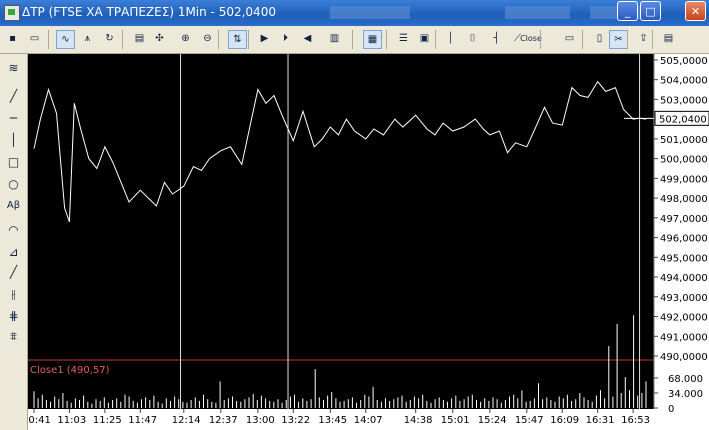 This screenshot has height=430, width=709. What do you see at coordinates (372, 39) in the screenshot?
I see `price-scale-icon: ▦` at bounding box center [372, 39].